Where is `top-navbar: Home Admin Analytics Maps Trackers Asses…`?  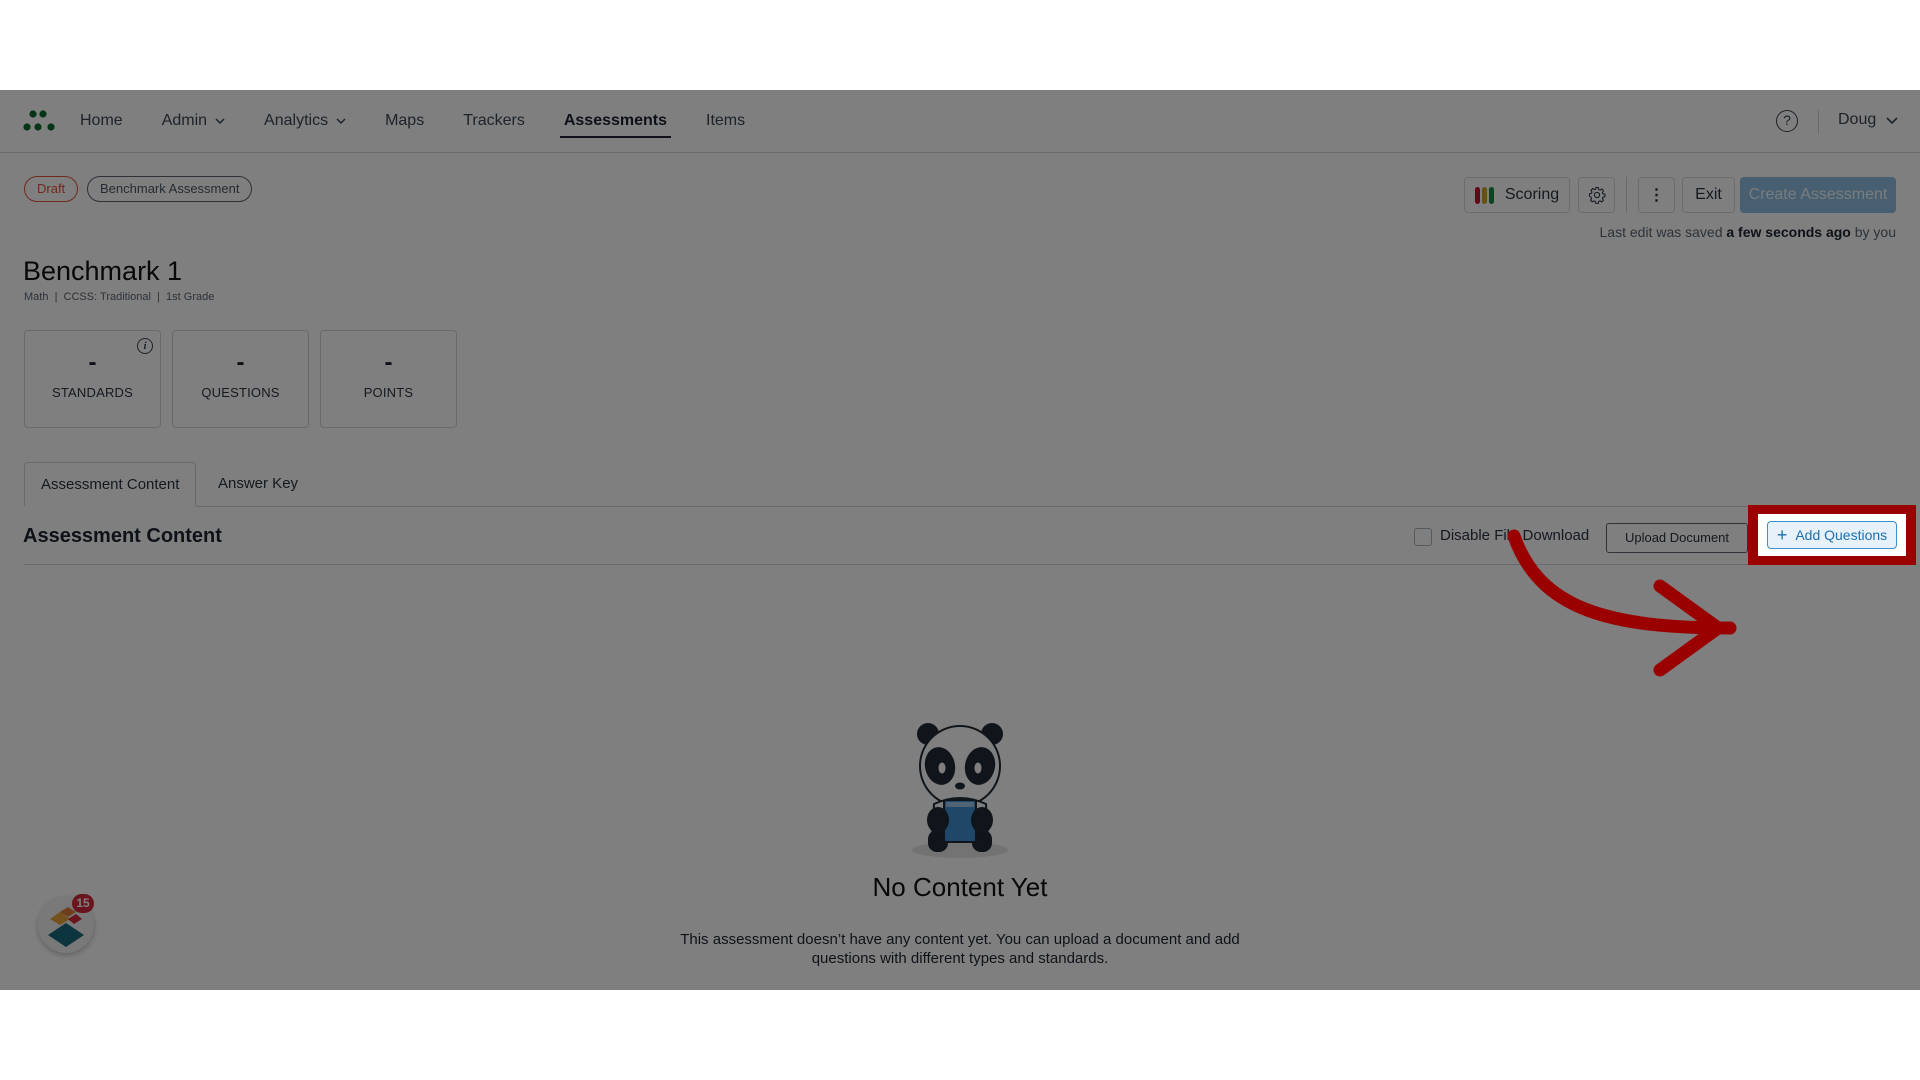
top-navbar: Home Admin Analytics Maps Trackers Asses… is located at coordinates (960, 121).